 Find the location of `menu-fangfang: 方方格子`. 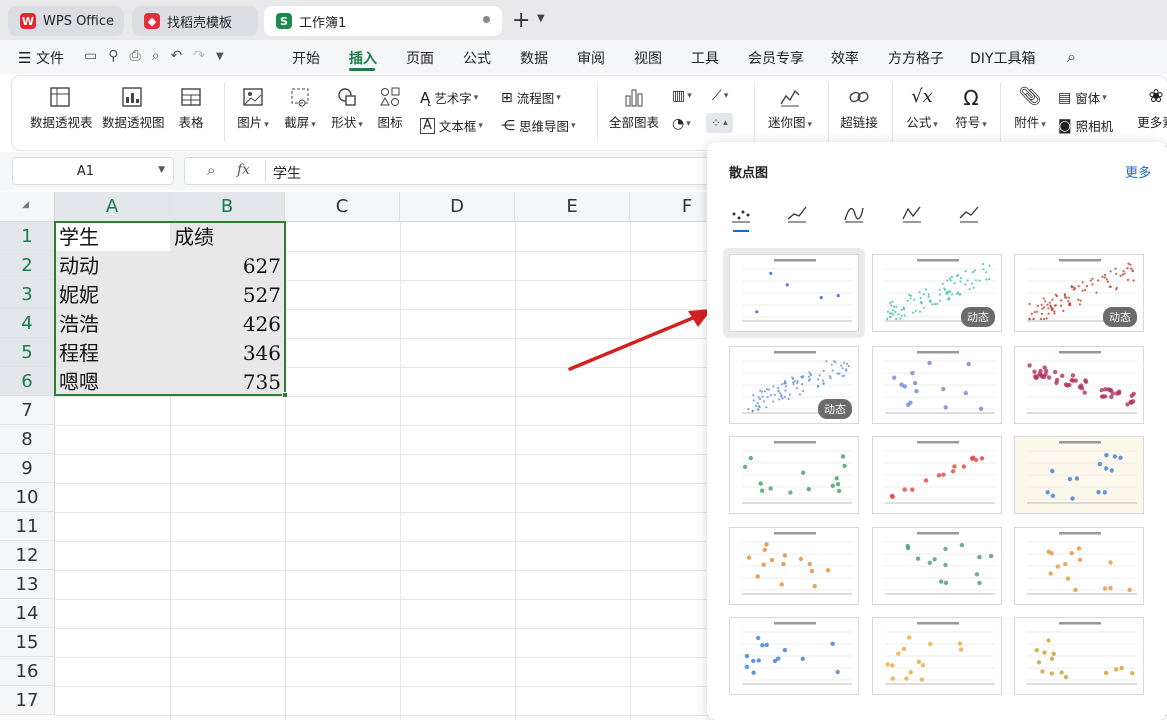

menu-fangfang: 方方格子 is located at coordinates (916, 58).